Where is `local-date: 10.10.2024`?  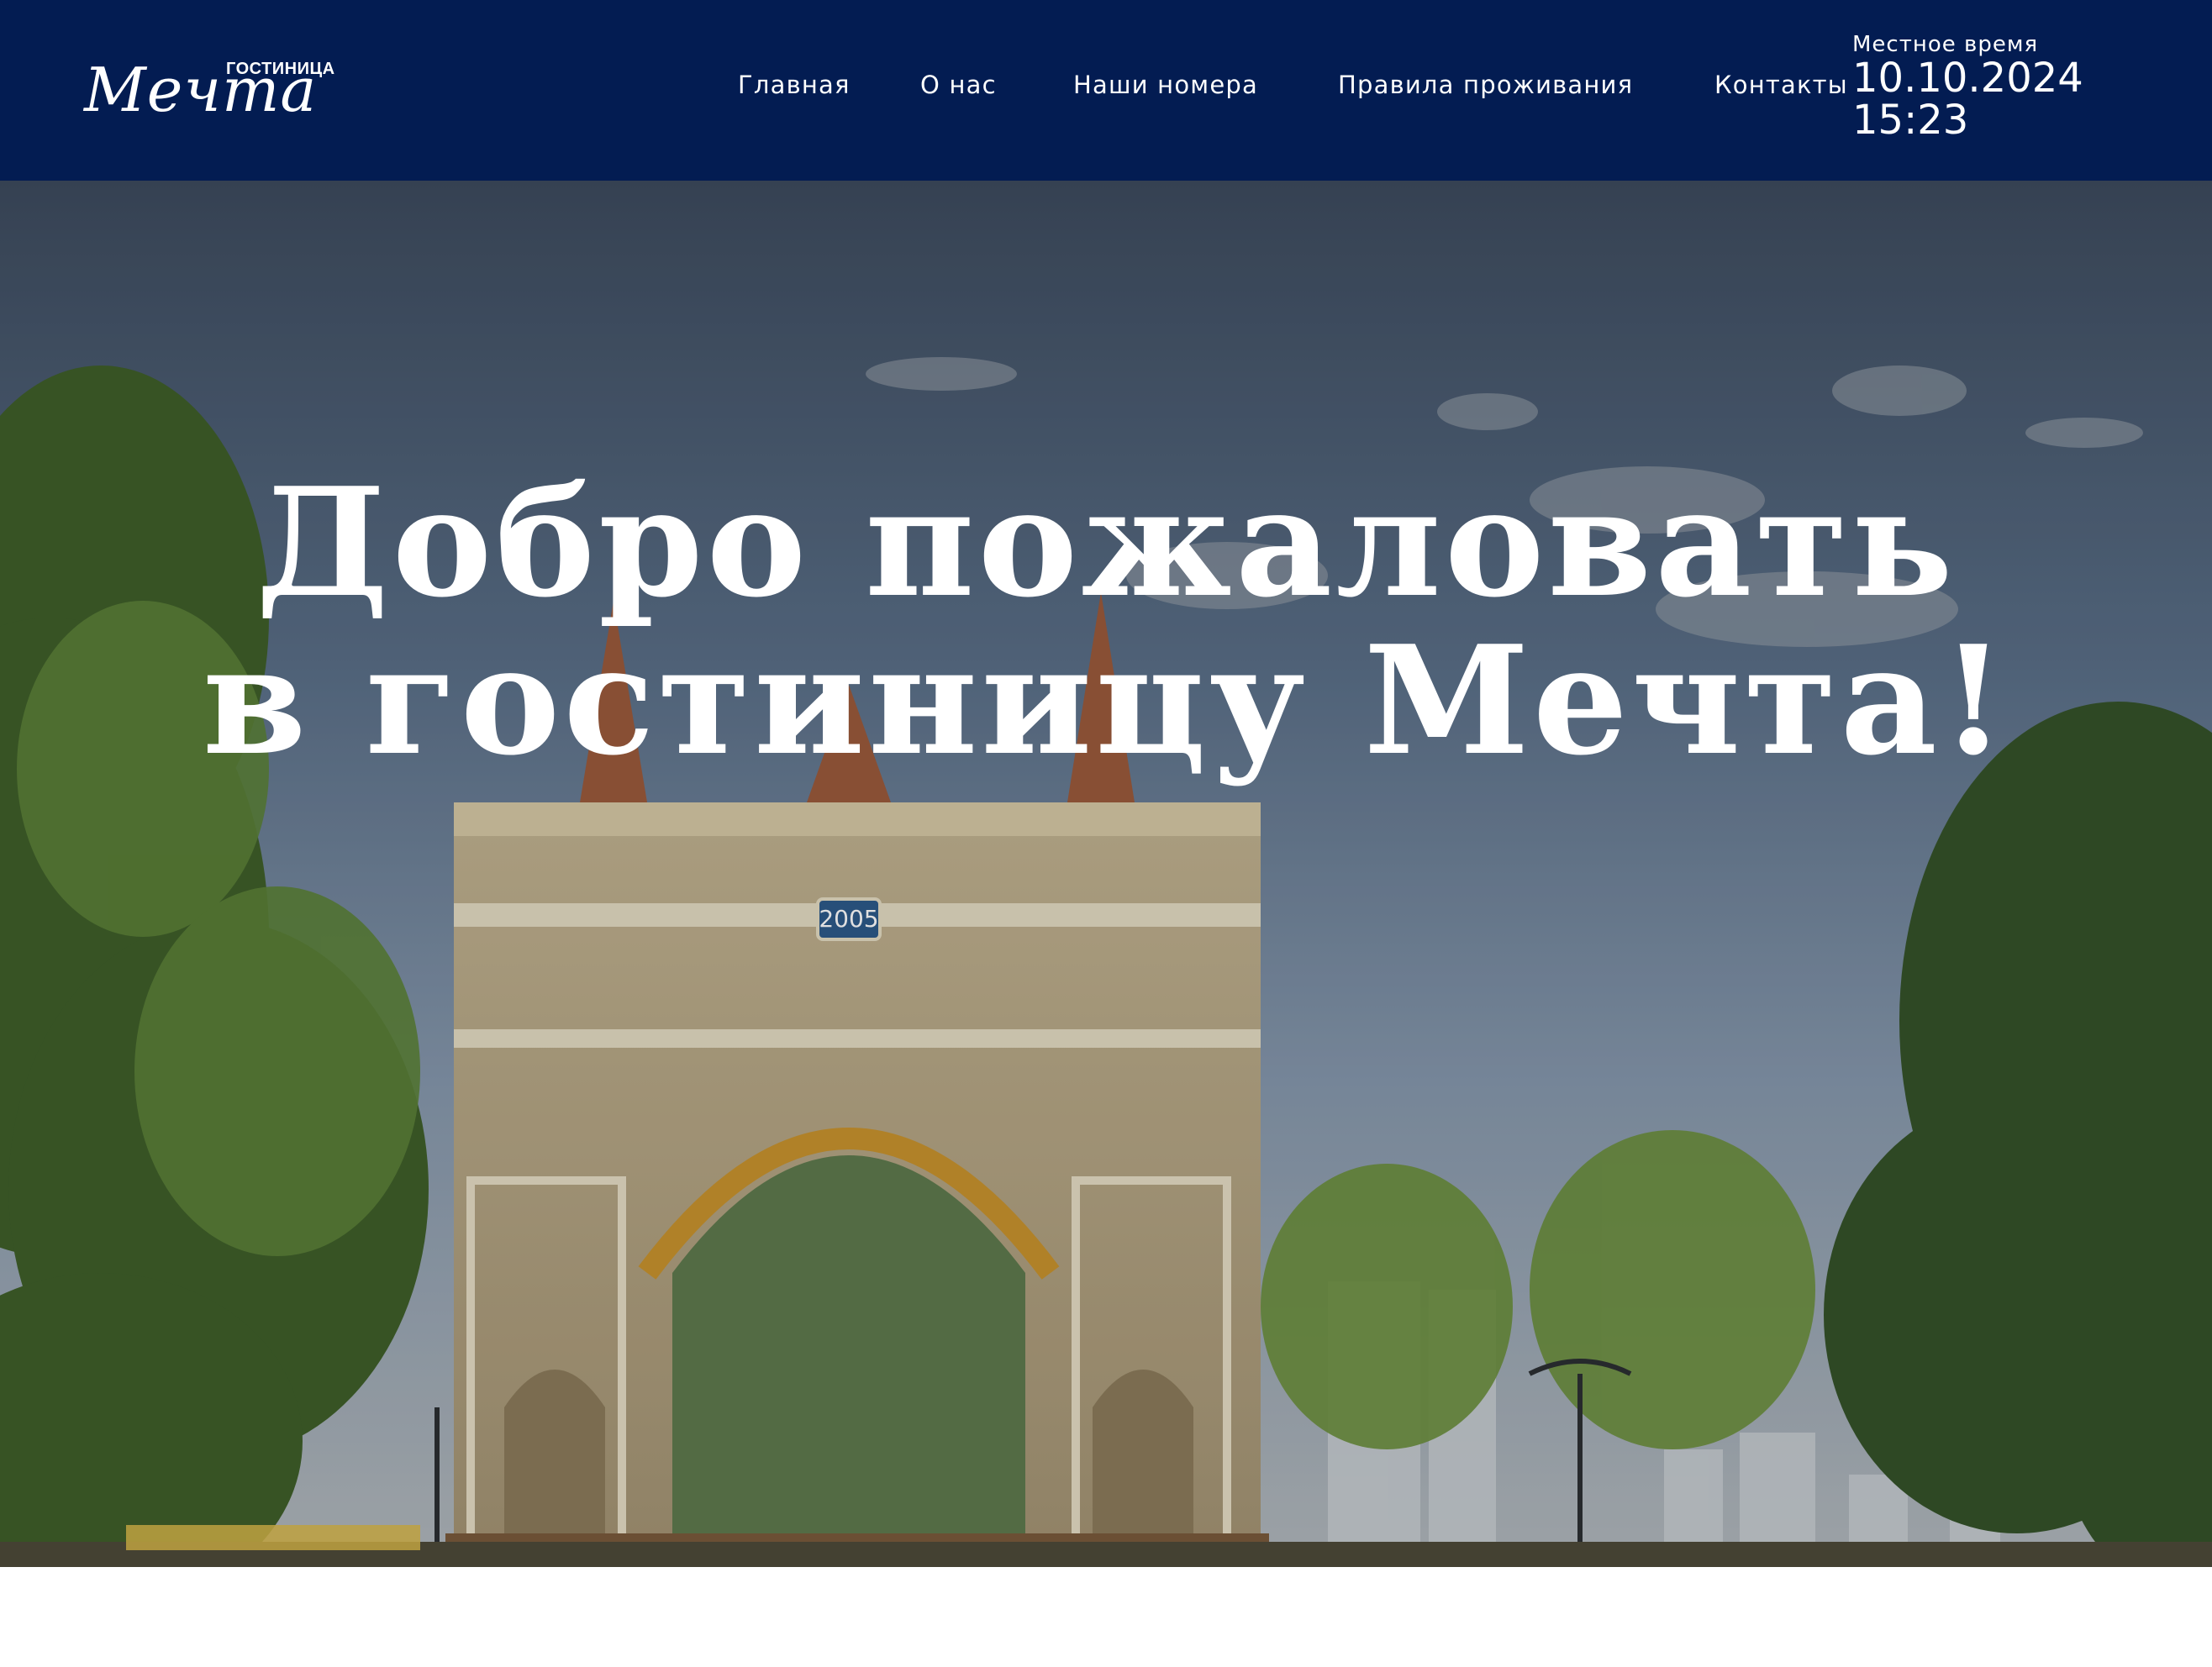 local-date: 10.10.2024 is located at coordinates (1967, 78).